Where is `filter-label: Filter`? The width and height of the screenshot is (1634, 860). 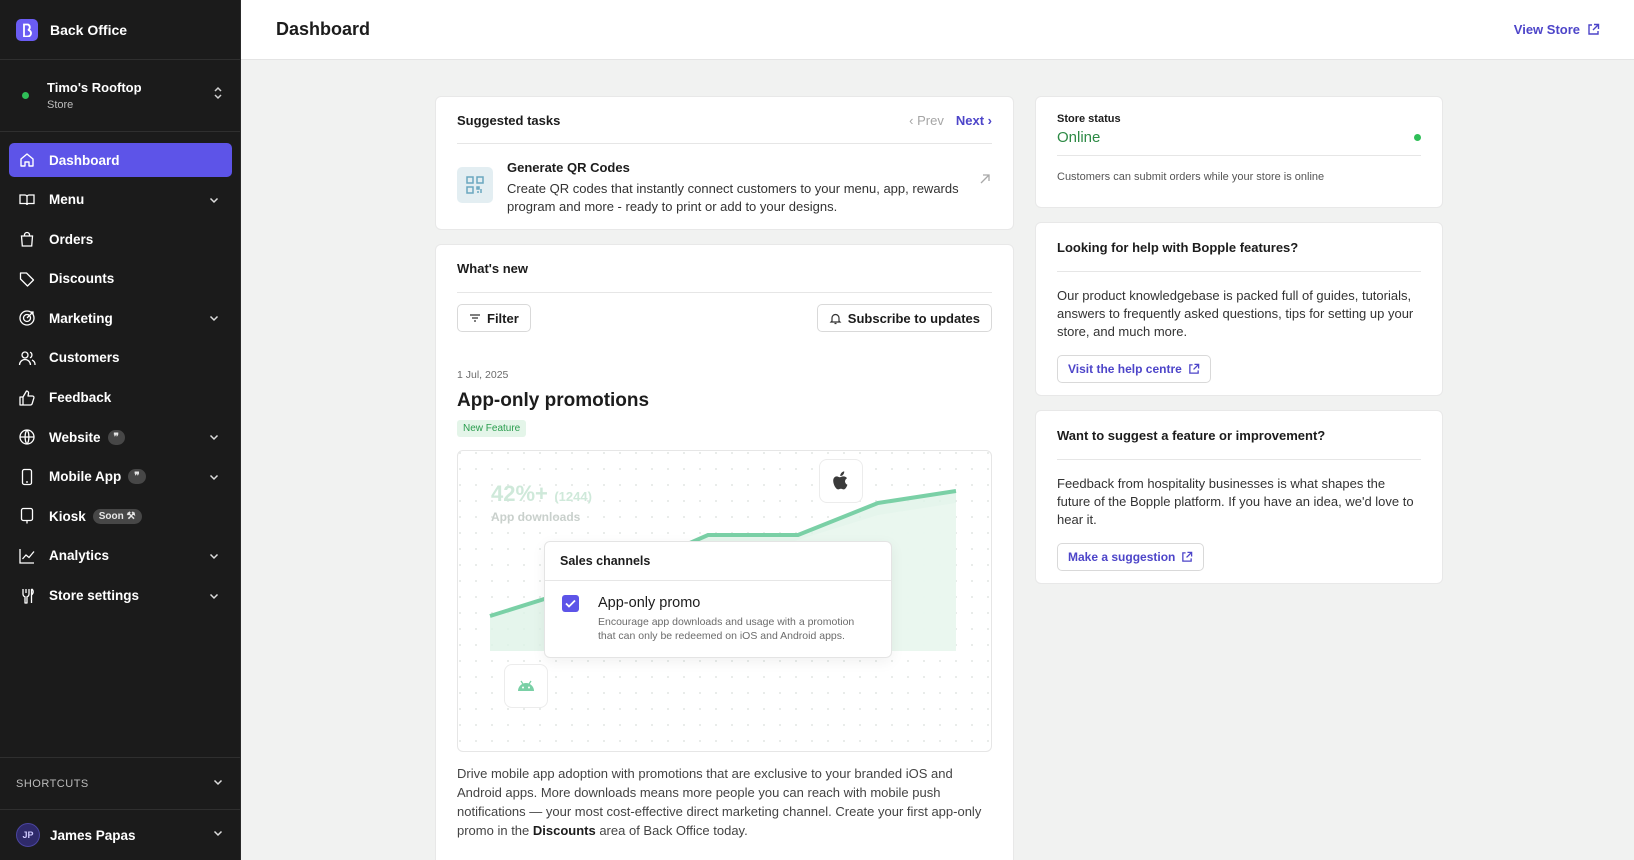 filter-label: Filter is located at coordinates (503, 318).